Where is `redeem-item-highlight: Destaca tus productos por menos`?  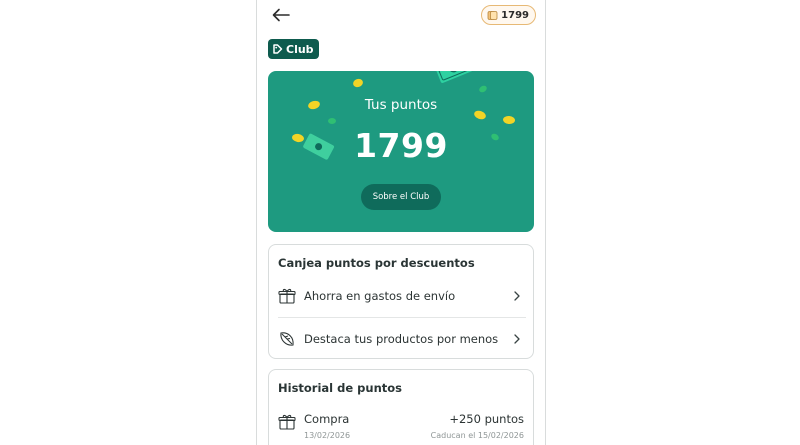 redeem-item-highlight: Destaca tus productos por menos is located at coordinates (401, 339).